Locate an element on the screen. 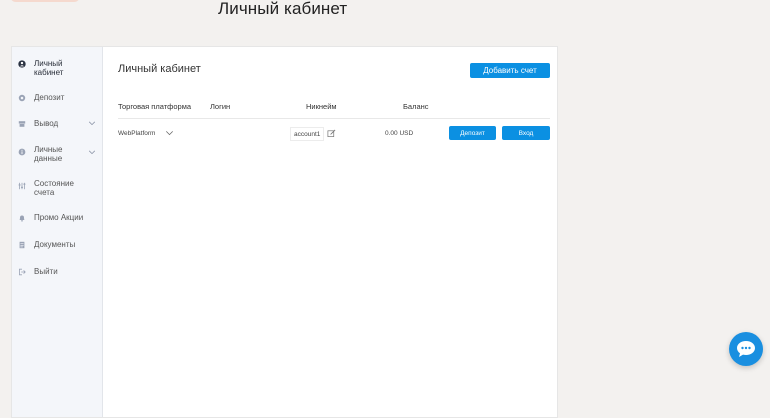  user-icon is located at coordinates (22, 64).